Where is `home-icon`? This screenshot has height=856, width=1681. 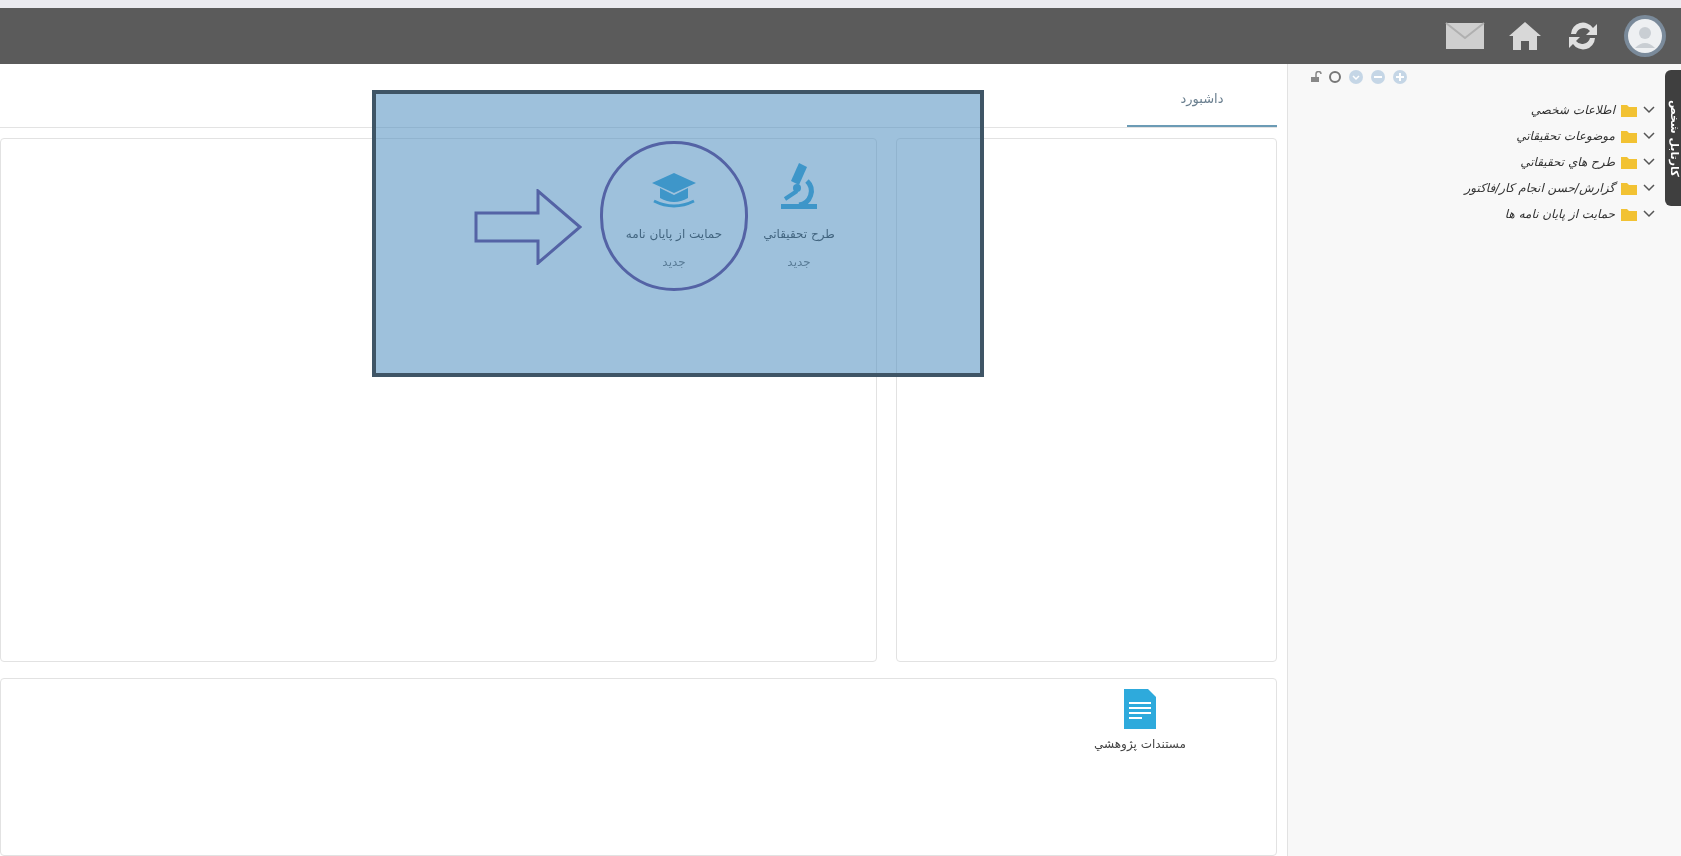 home-icon is located at coordinates (1525, 36).